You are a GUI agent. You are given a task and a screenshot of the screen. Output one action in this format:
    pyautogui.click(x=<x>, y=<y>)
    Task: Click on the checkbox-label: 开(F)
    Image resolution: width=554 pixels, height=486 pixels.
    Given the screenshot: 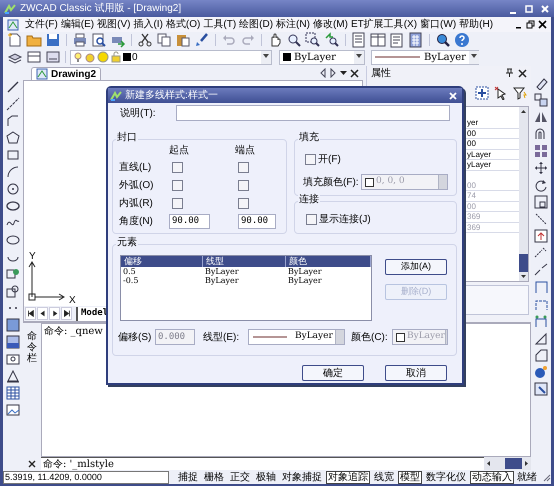 What is the action you would take?
    pyautogui.click(x=329, y=160)
    